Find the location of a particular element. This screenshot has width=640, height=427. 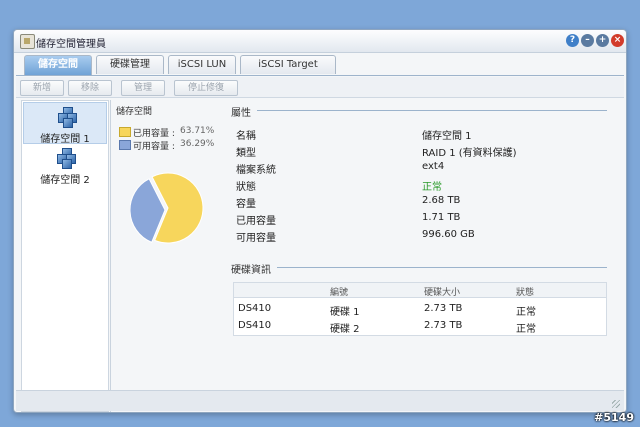

tab-divider is located at coordinates (320, 75).